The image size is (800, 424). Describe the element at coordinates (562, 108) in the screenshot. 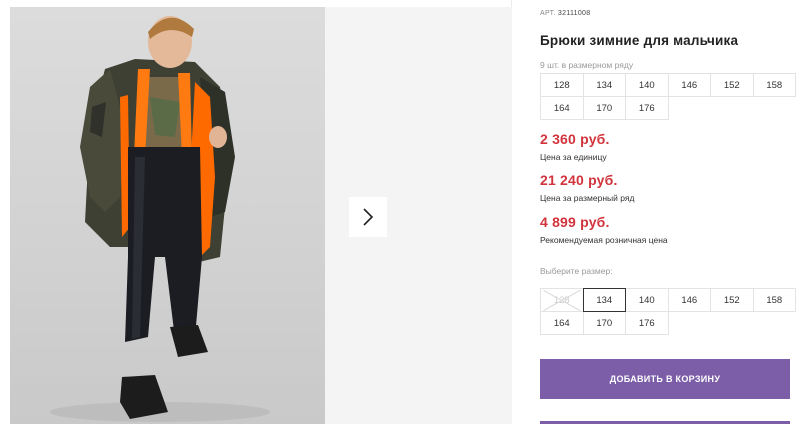

I see `series-size-cell: 164` at that location.